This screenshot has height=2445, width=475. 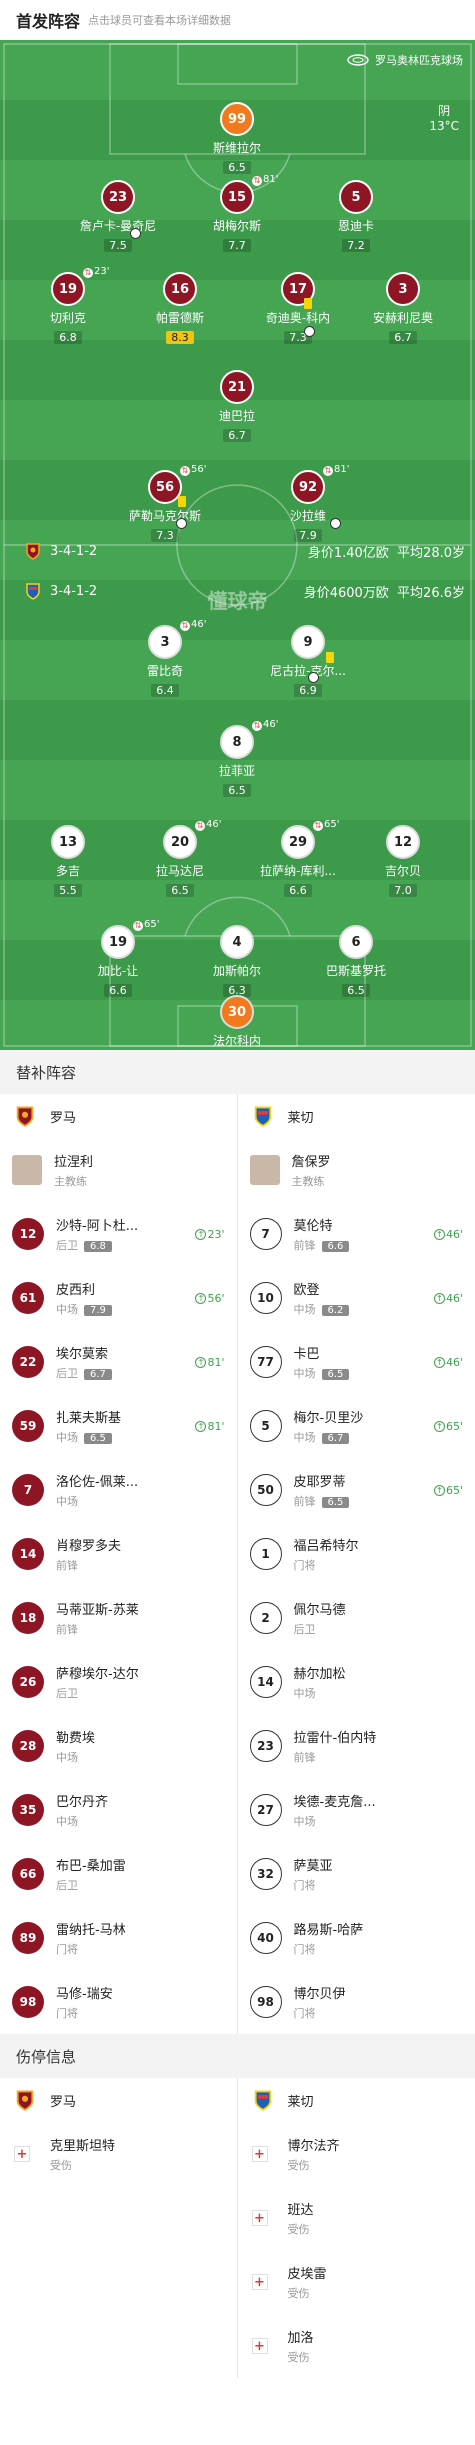 What do you see at coordinates (118, 1554) in the screenshot?
I see `sub-player-row: 14 肖穆罗多夫 前锋` at bounding box center [118, 1554].